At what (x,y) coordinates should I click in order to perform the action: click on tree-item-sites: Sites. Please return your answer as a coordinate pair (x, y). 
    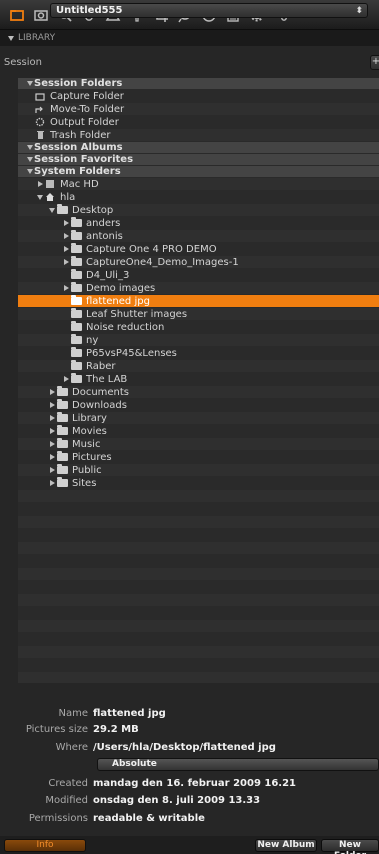
    Looking at the image, I should click on (198, 483).